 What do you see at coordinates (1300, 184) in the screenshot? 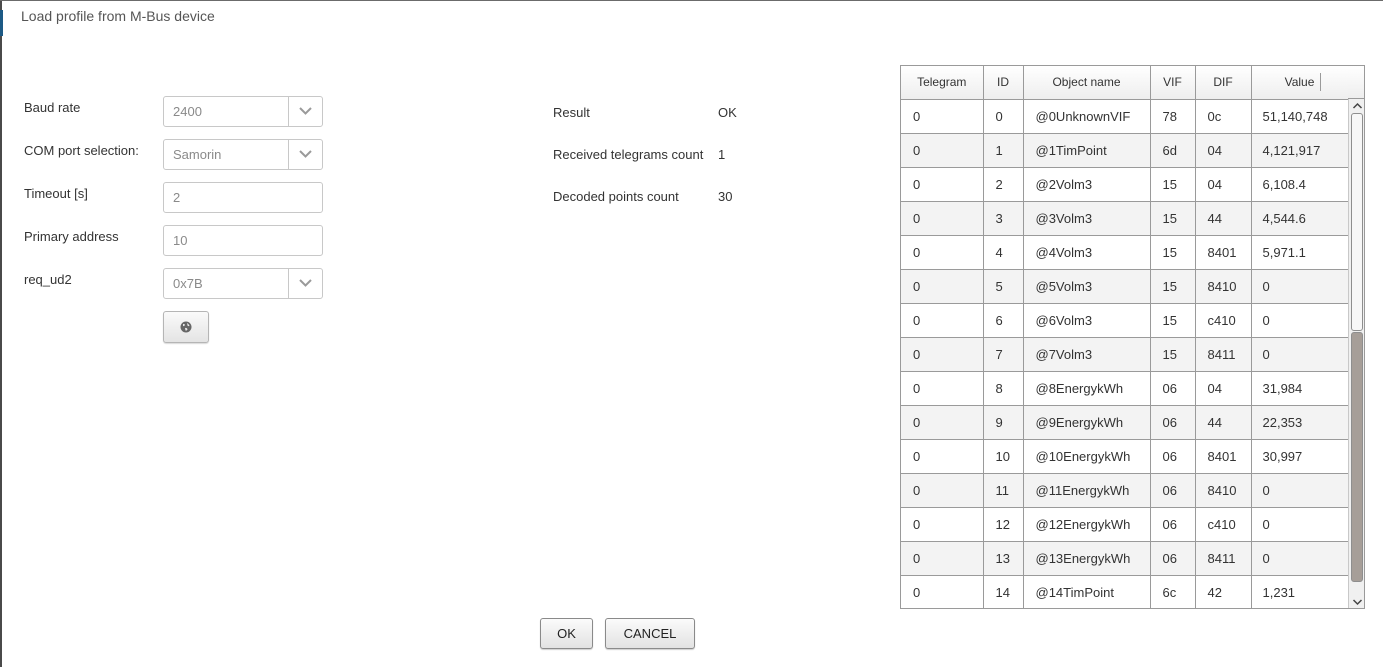
I see `cell-value: 6,108.4` at bounding box center [1300, 184].